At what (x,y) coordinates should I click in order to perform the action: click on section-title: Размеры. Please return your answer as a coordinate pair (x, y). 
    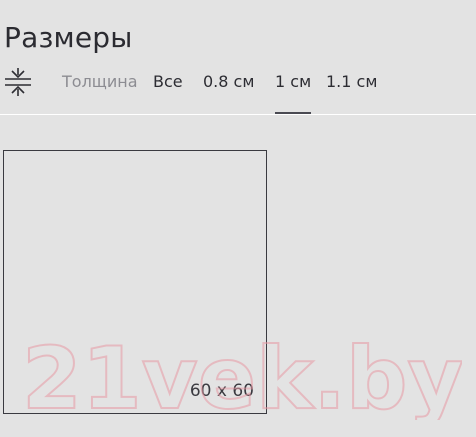
    Looking at the image, I should click on (68, 37).